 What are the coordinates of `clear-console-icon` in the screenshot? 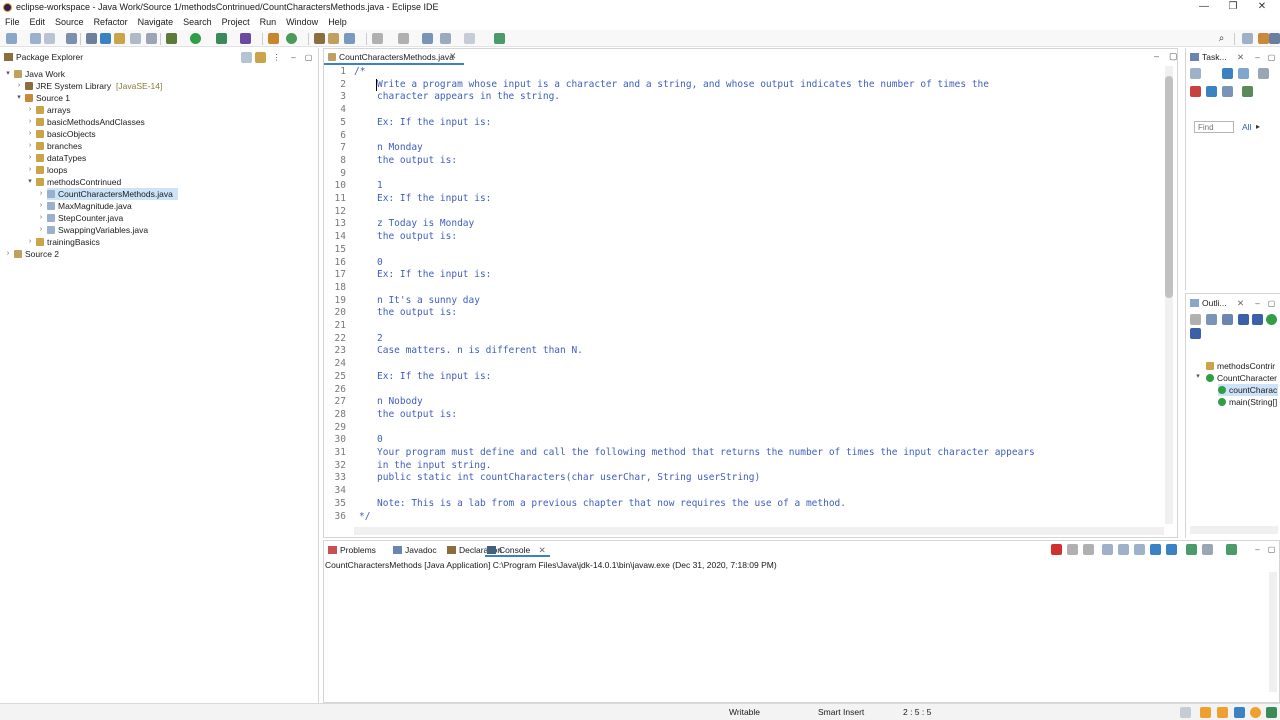 It's located at (1107, 549).